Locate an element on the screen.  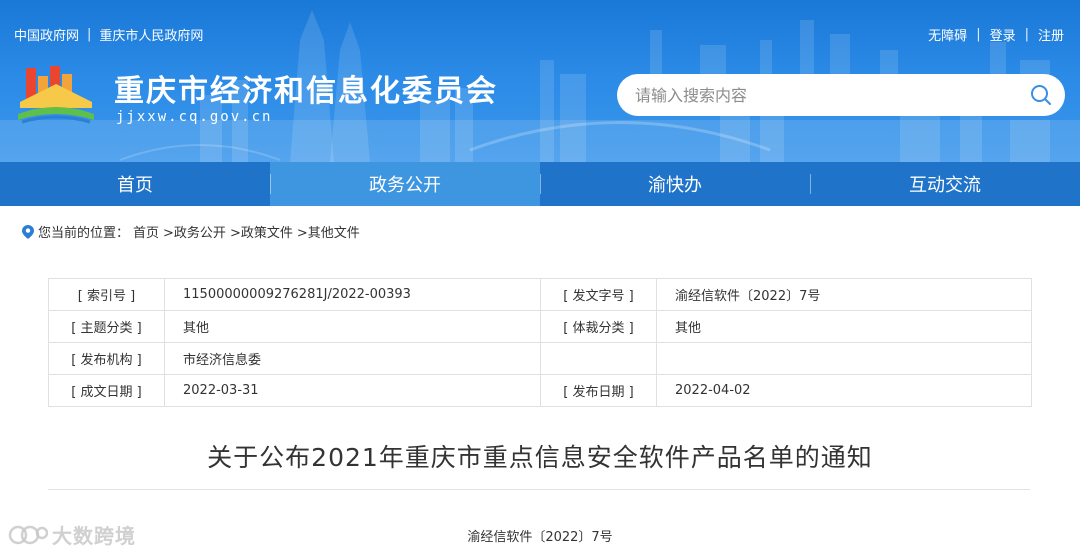
table-row: [ 主题分类 ] 其他 [ 体裁分类 ] 其他 is located at coordinates (540, 326).